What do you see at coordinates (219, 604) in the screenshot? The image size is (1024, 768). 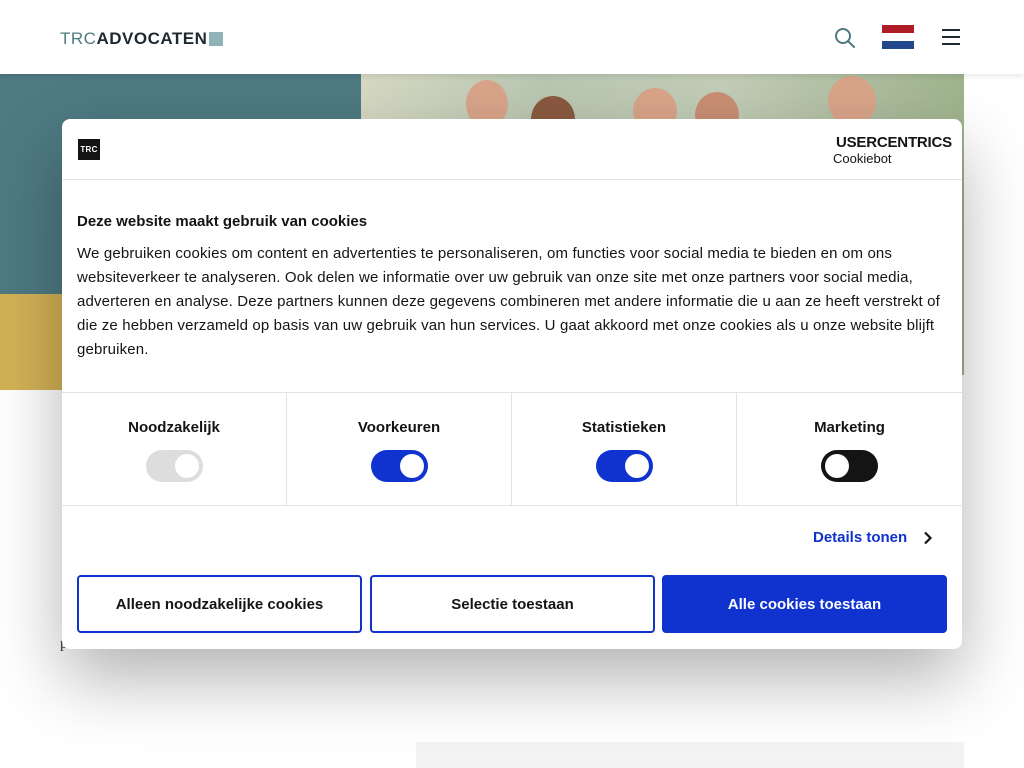 I see `necessary-only-button: Alleen noodzakelijke cookies` at bounding box center [219, 604].